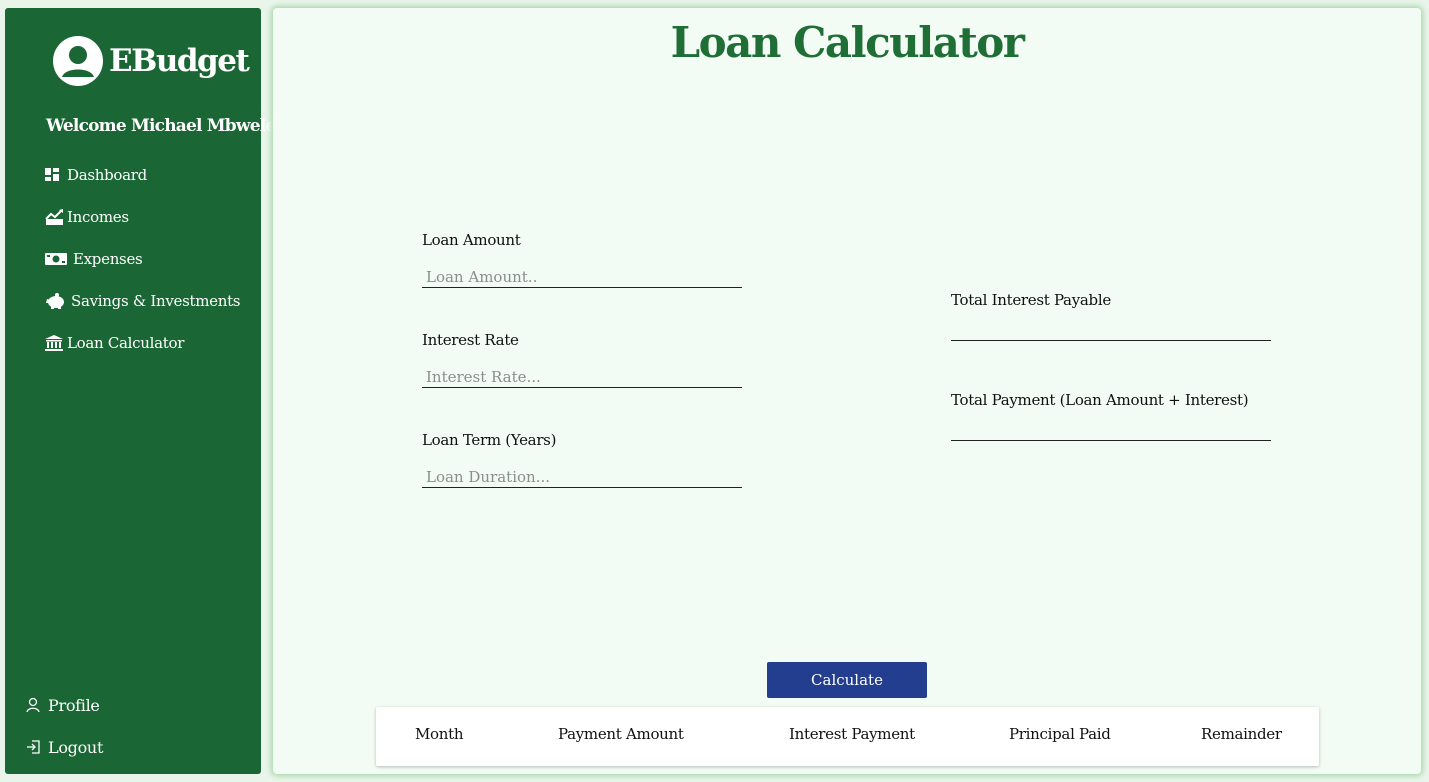 The width and height of the screenshot is (1429, 782). I want to click on sidebar-item-savings: Savings & Investments, so click(143, 301).